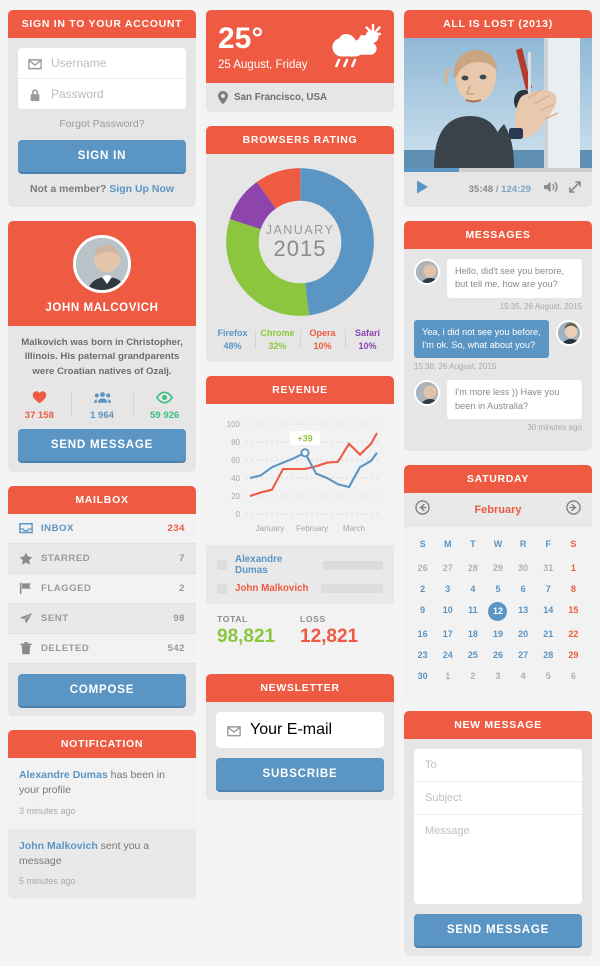 The height and width of the screenshot is (966, 600). Describe the element at coordinates (300, 229) in the screenshot. I see `donut-month: JANUARY` at that location.